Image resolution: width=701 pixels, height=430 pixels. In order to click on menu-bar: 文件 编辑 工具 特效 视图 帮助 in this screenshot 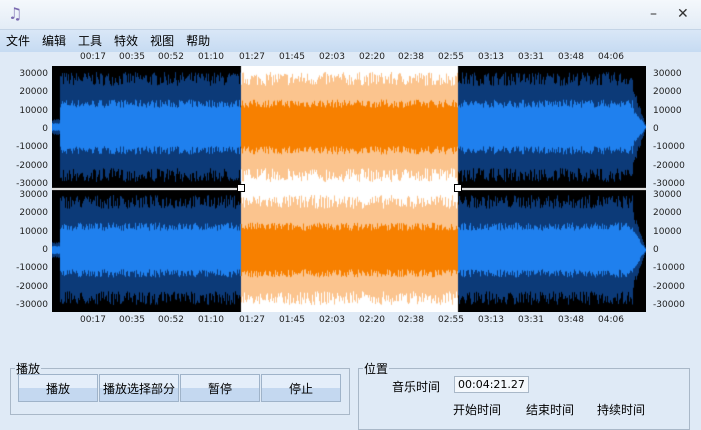, I will do `click(350, 41)`.